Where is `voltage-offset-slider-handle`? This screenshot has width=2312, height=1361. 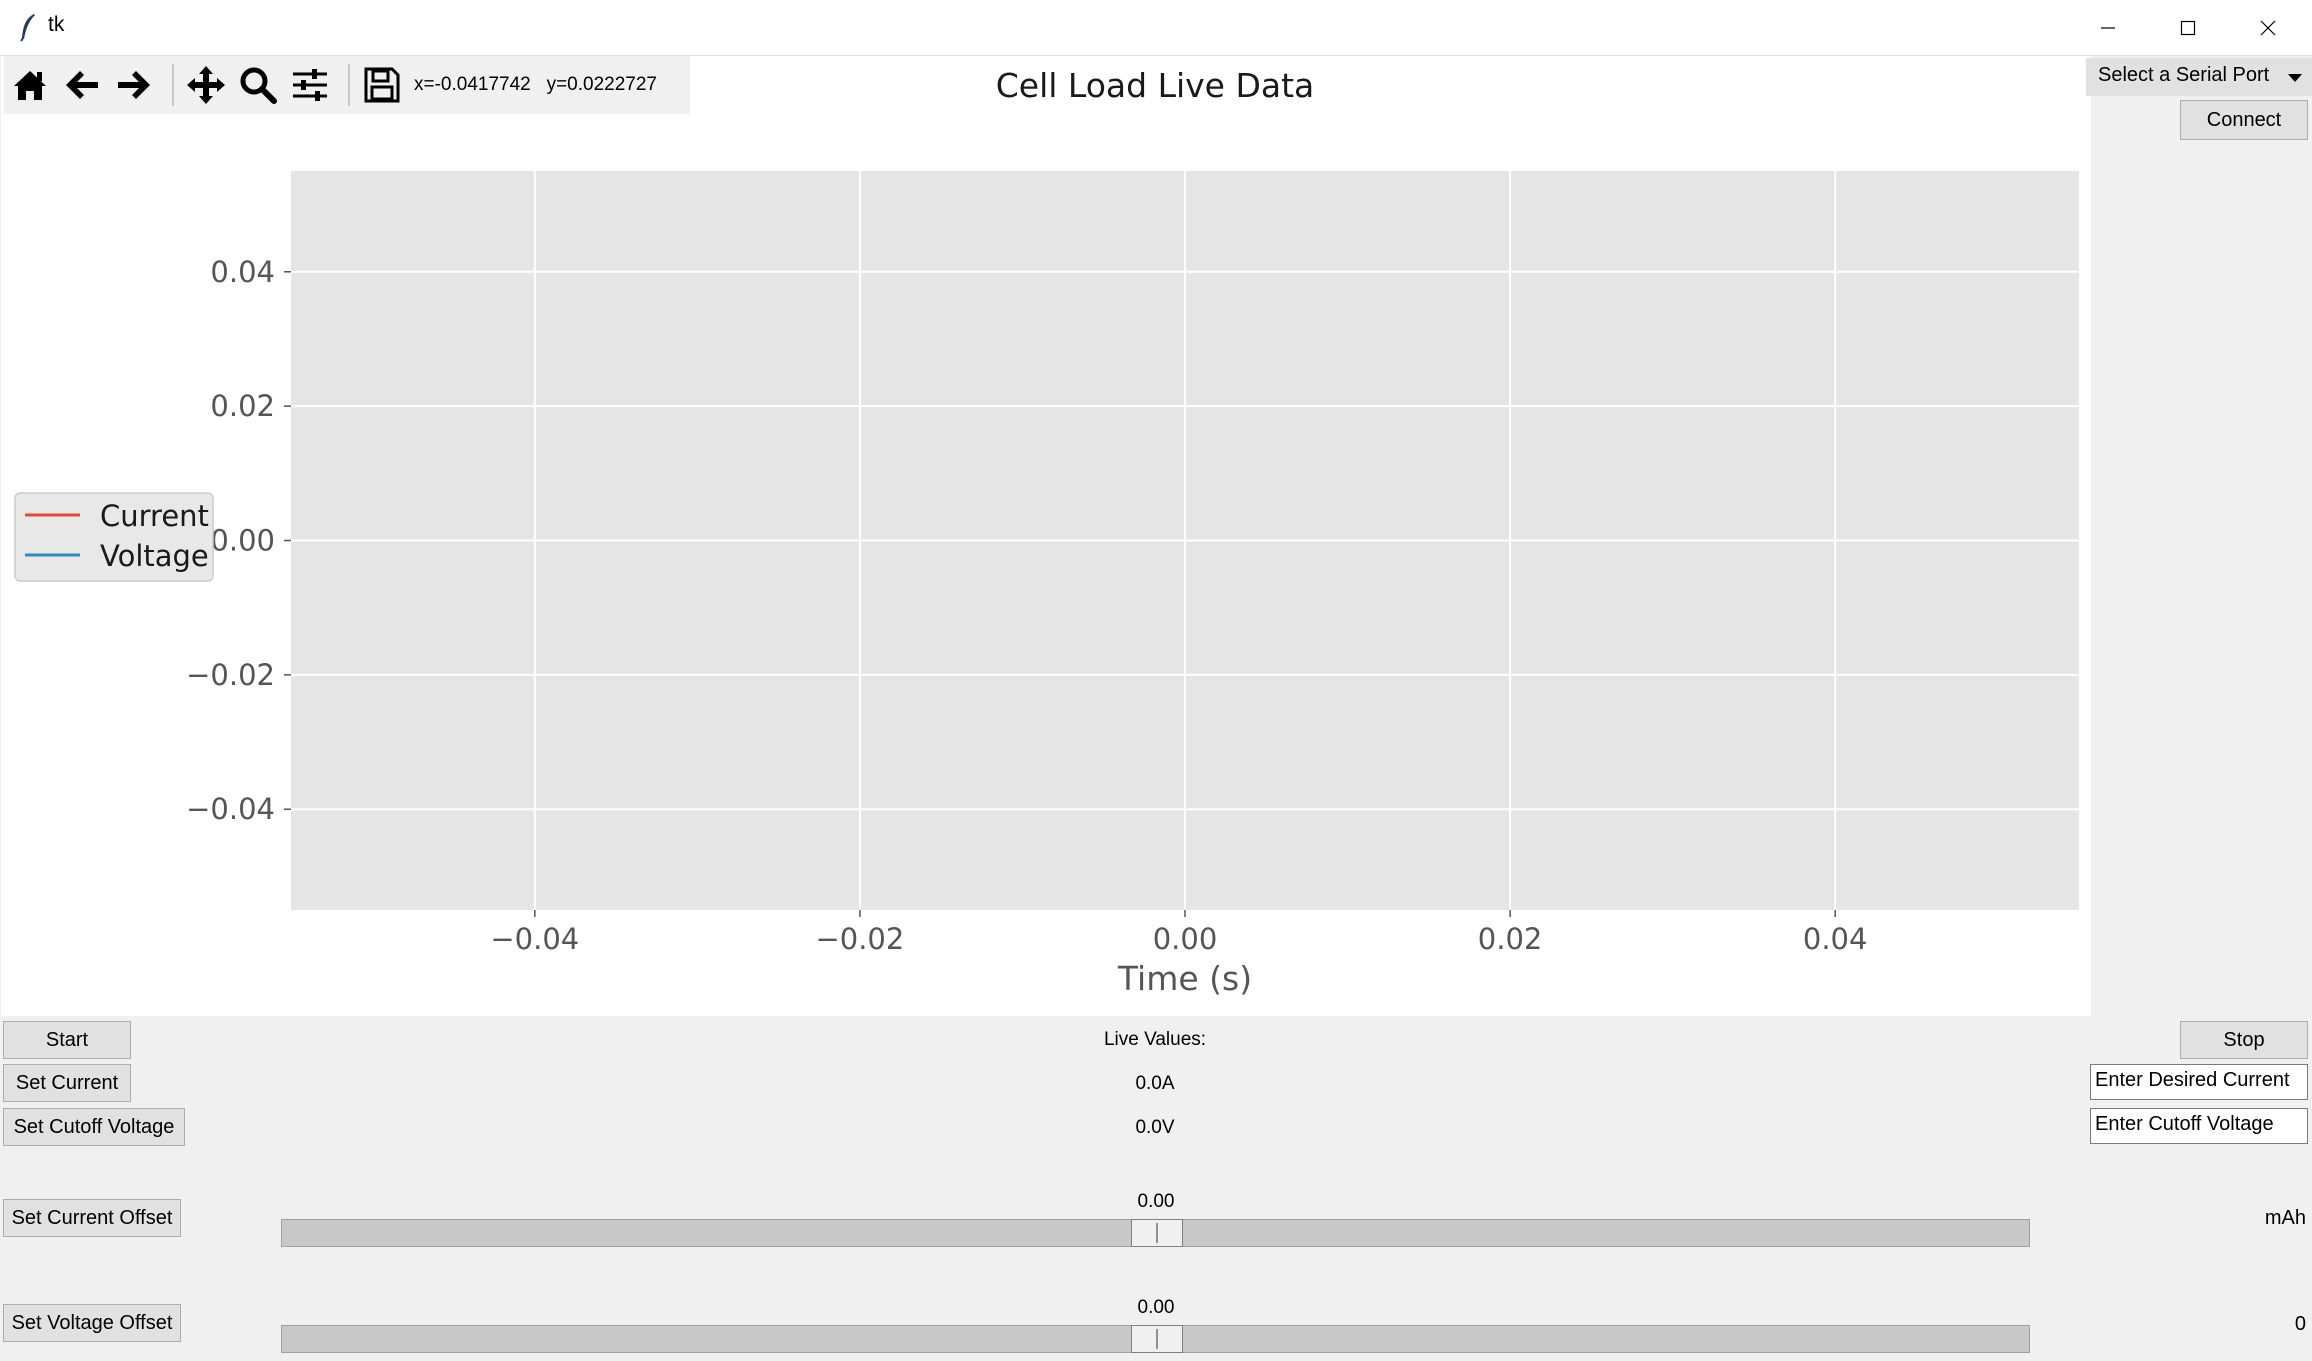 voltage-offset-slider-handle is located at coordinates (1156, 1339).